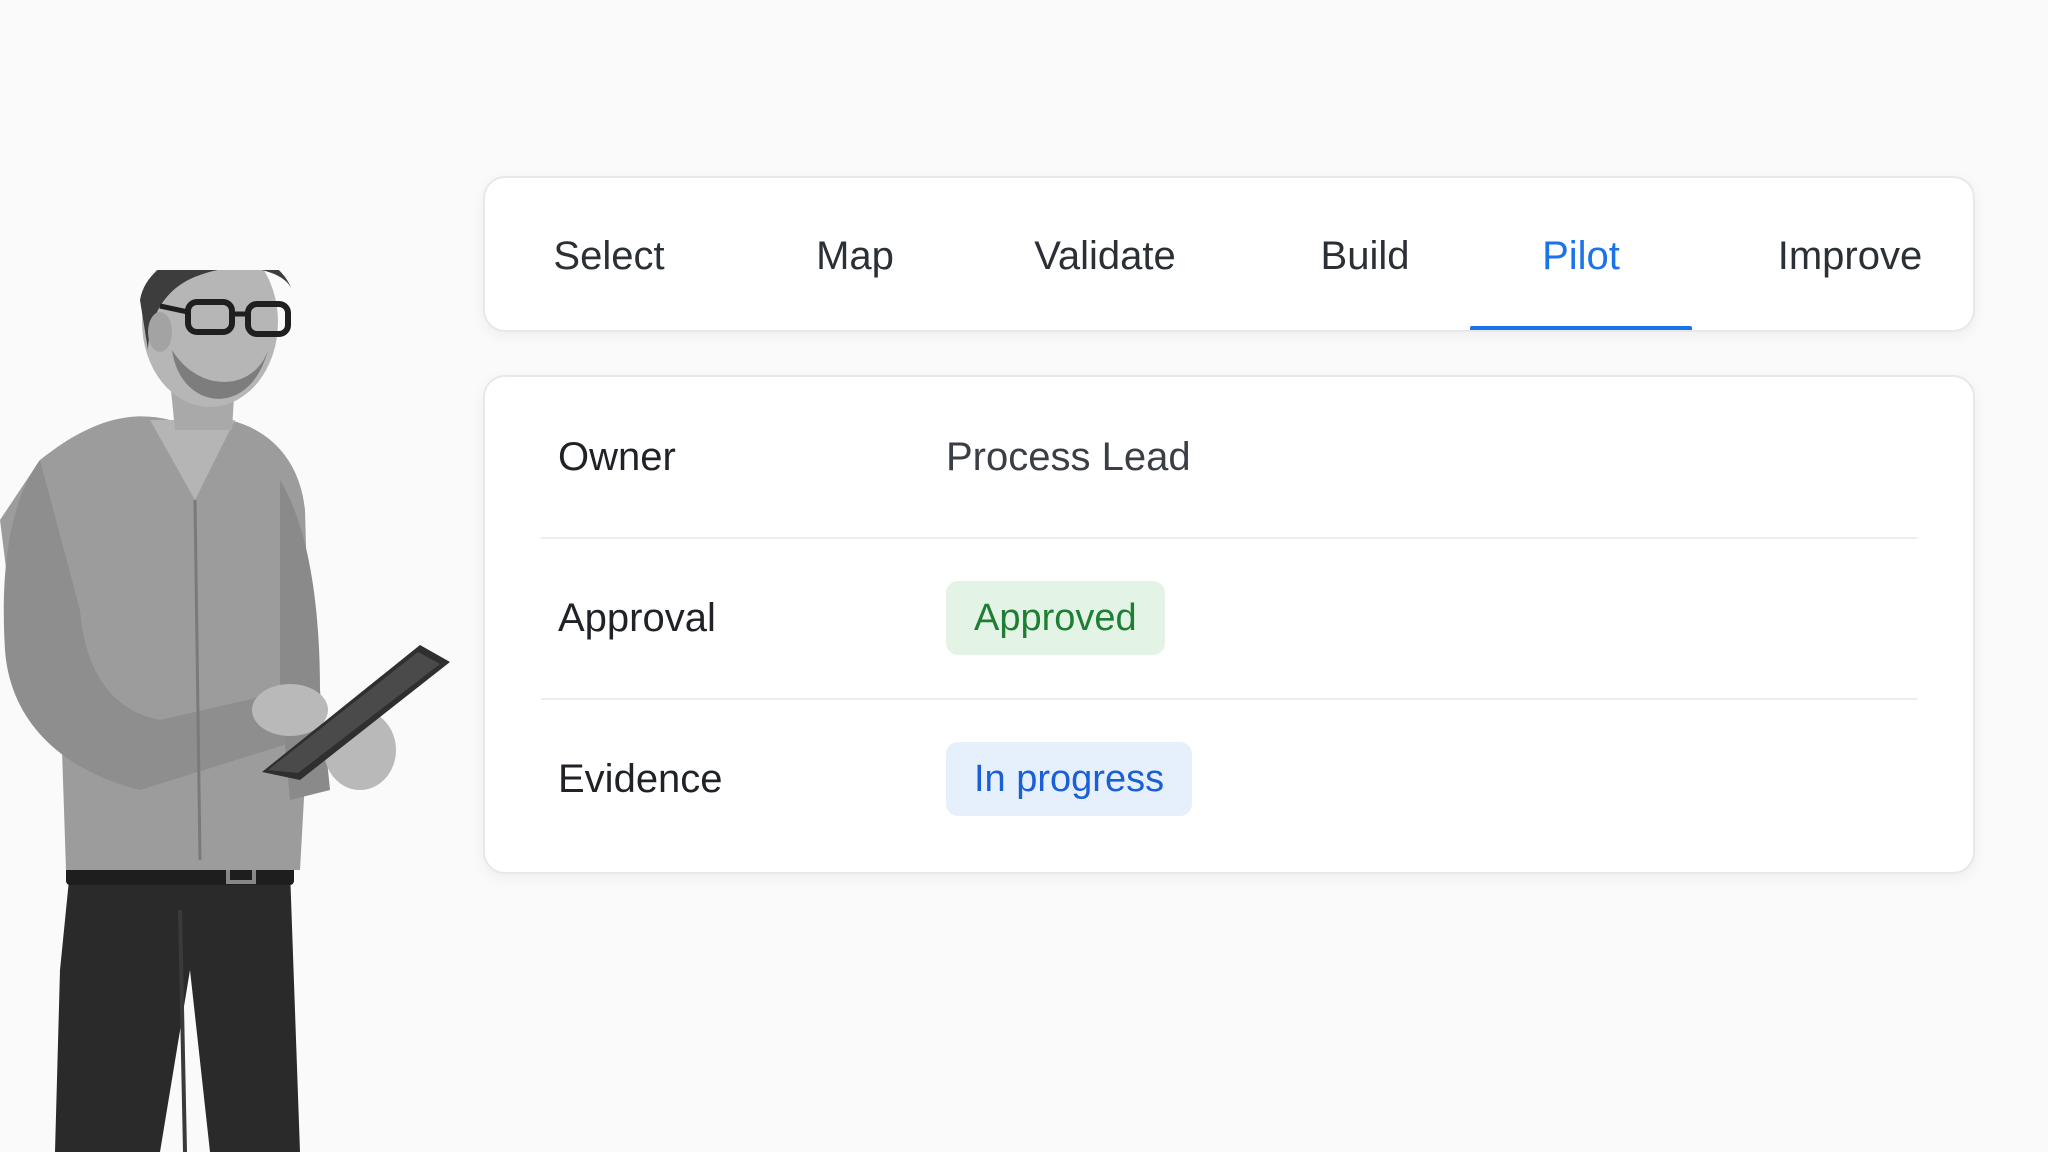  I want to click on evidence-row: Evidence In progress, so click(1229, 779).